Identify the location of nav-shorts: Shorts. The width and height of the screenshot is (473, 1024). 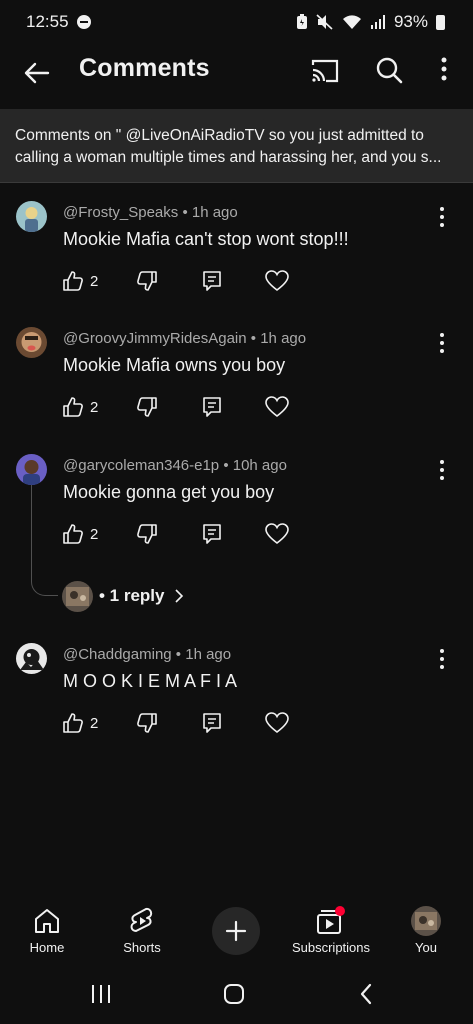
(142, 926).